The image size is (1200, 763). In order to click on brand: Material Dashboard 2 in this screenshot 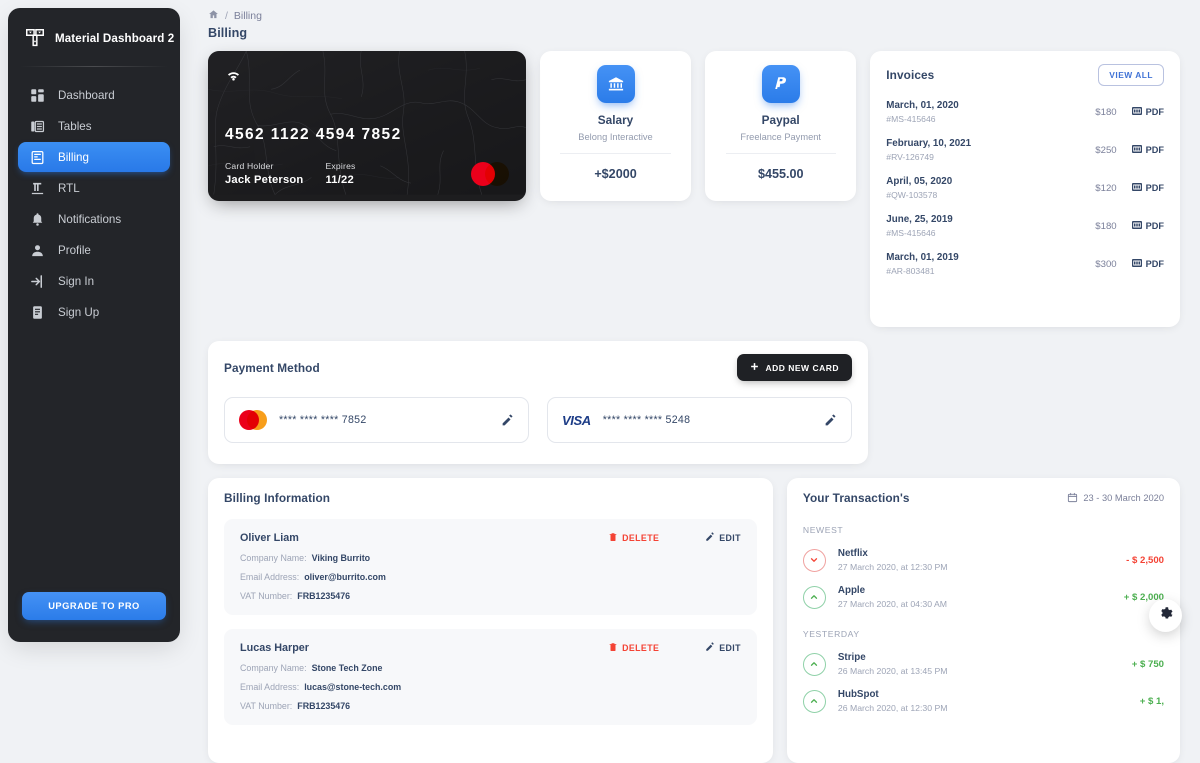, I will do `click(94, 37)`.